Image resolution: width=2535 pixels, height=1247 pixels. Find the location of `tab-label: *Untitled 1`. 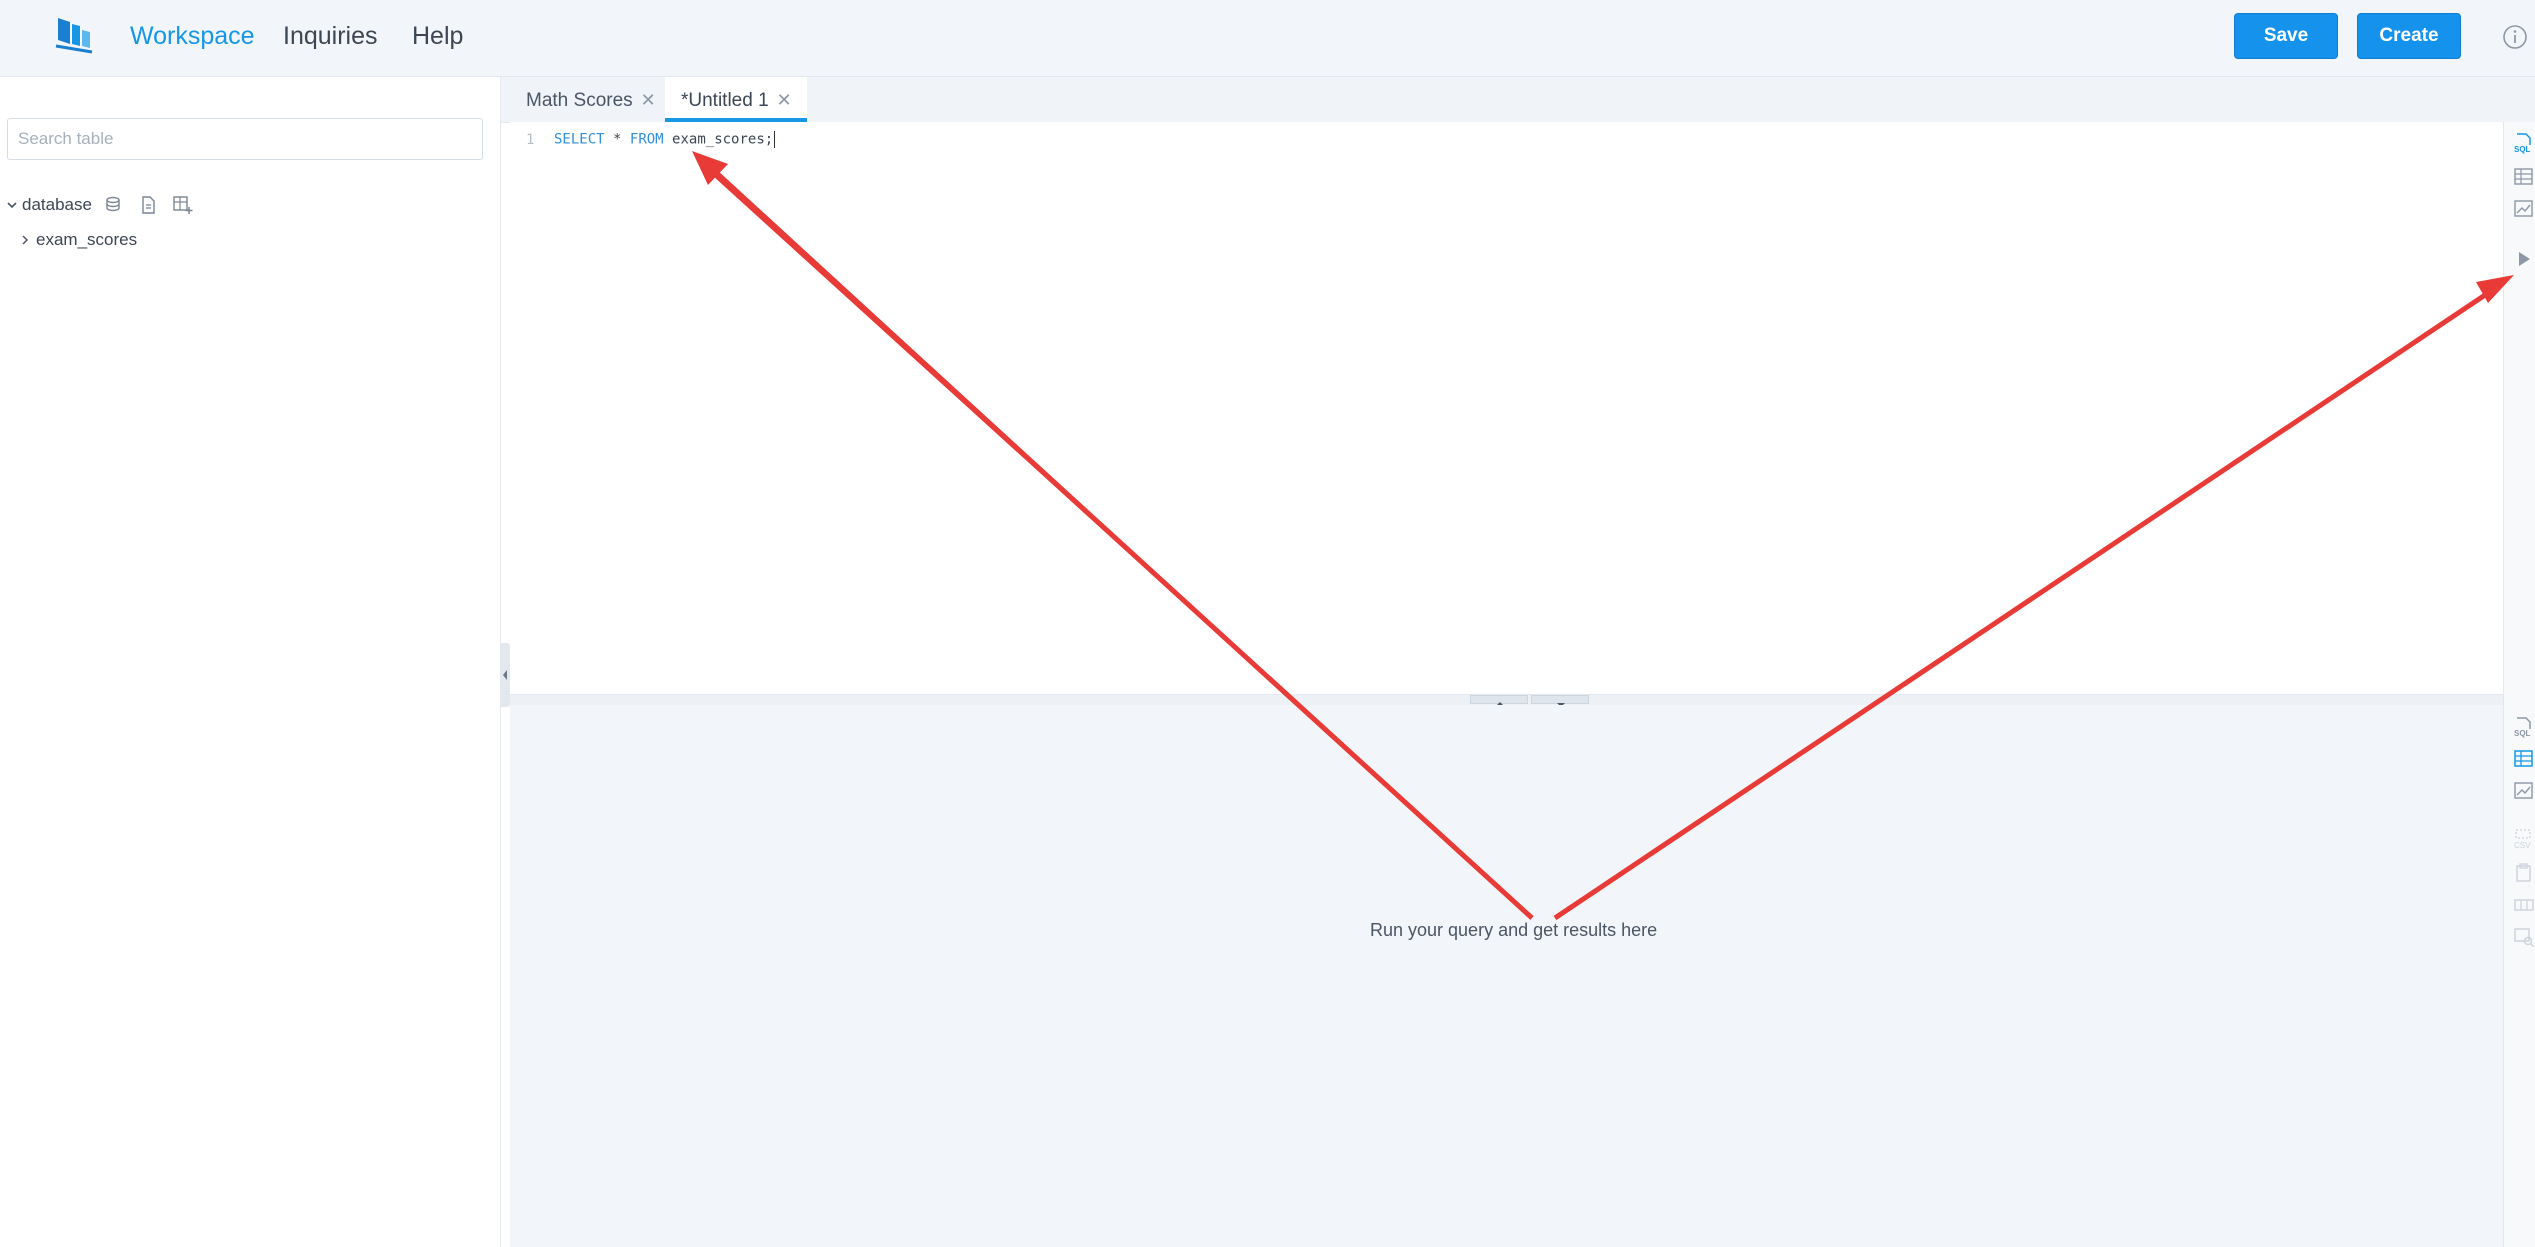

tab-label: *Untitled 1 is located at coordinates (725, 100).